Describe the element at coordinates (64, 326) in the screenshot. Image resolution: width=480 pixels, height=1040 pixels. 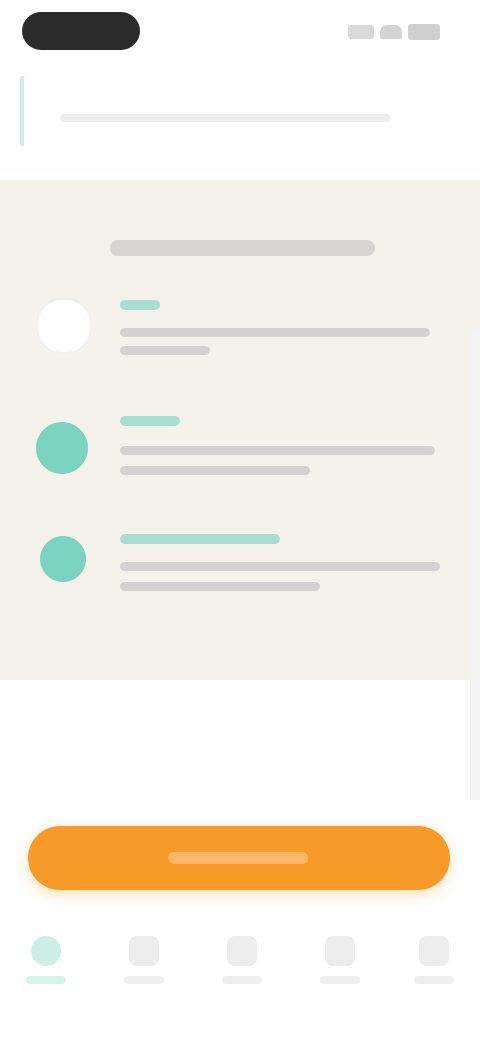
I see `circle-icon` at that location.